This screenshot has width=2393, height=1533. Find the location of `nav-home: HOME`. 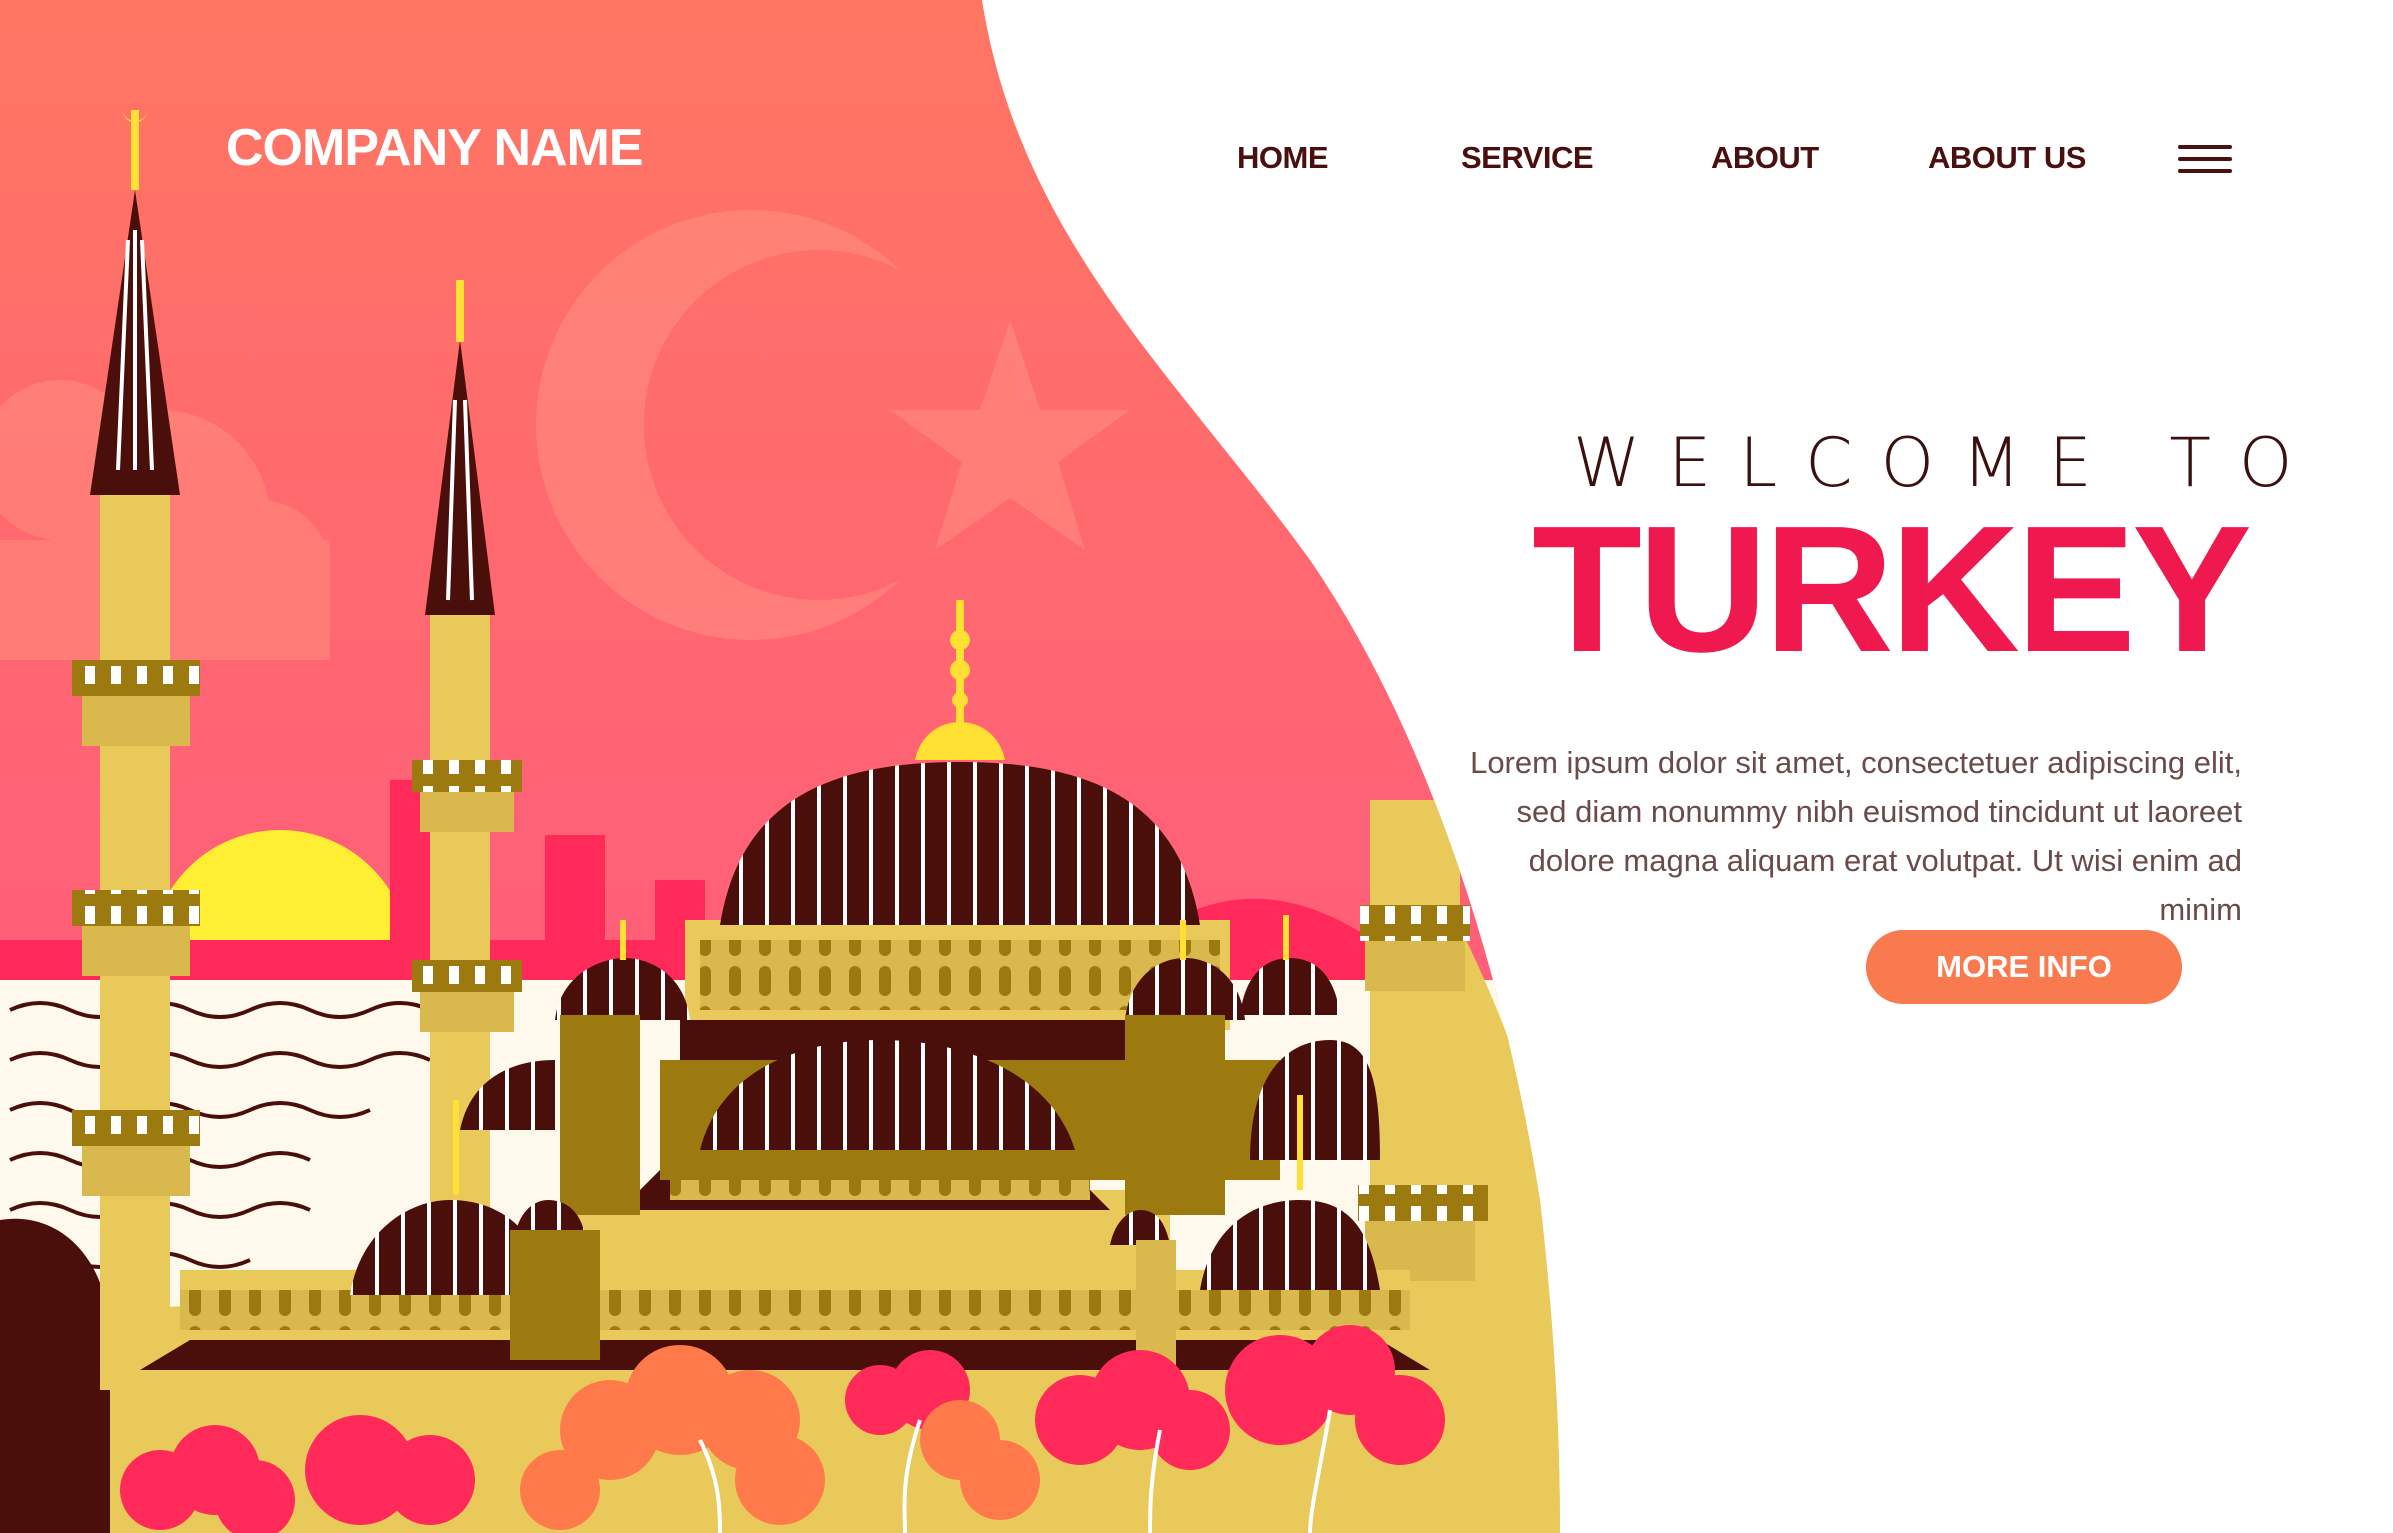

nav-home: HOME is located at coordinates (1283, 158).